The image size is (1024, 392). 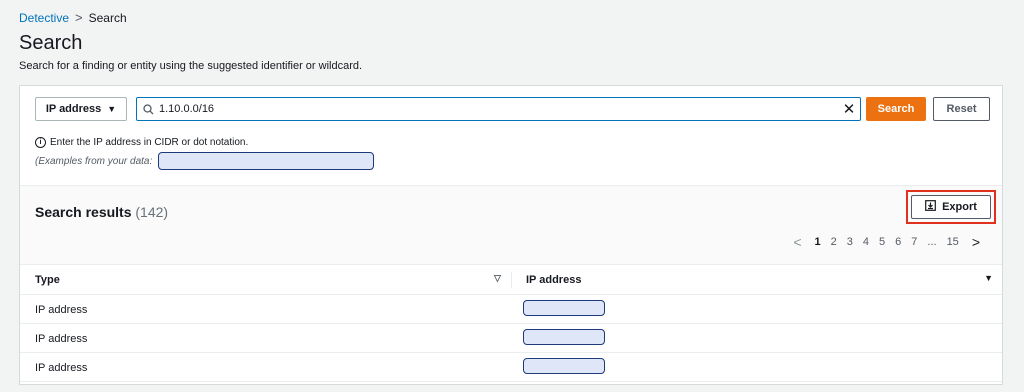 What do you see at coordinates (40, 142) in the screenshot?
I see `info-icon: i` at bounding box center [40, 142].